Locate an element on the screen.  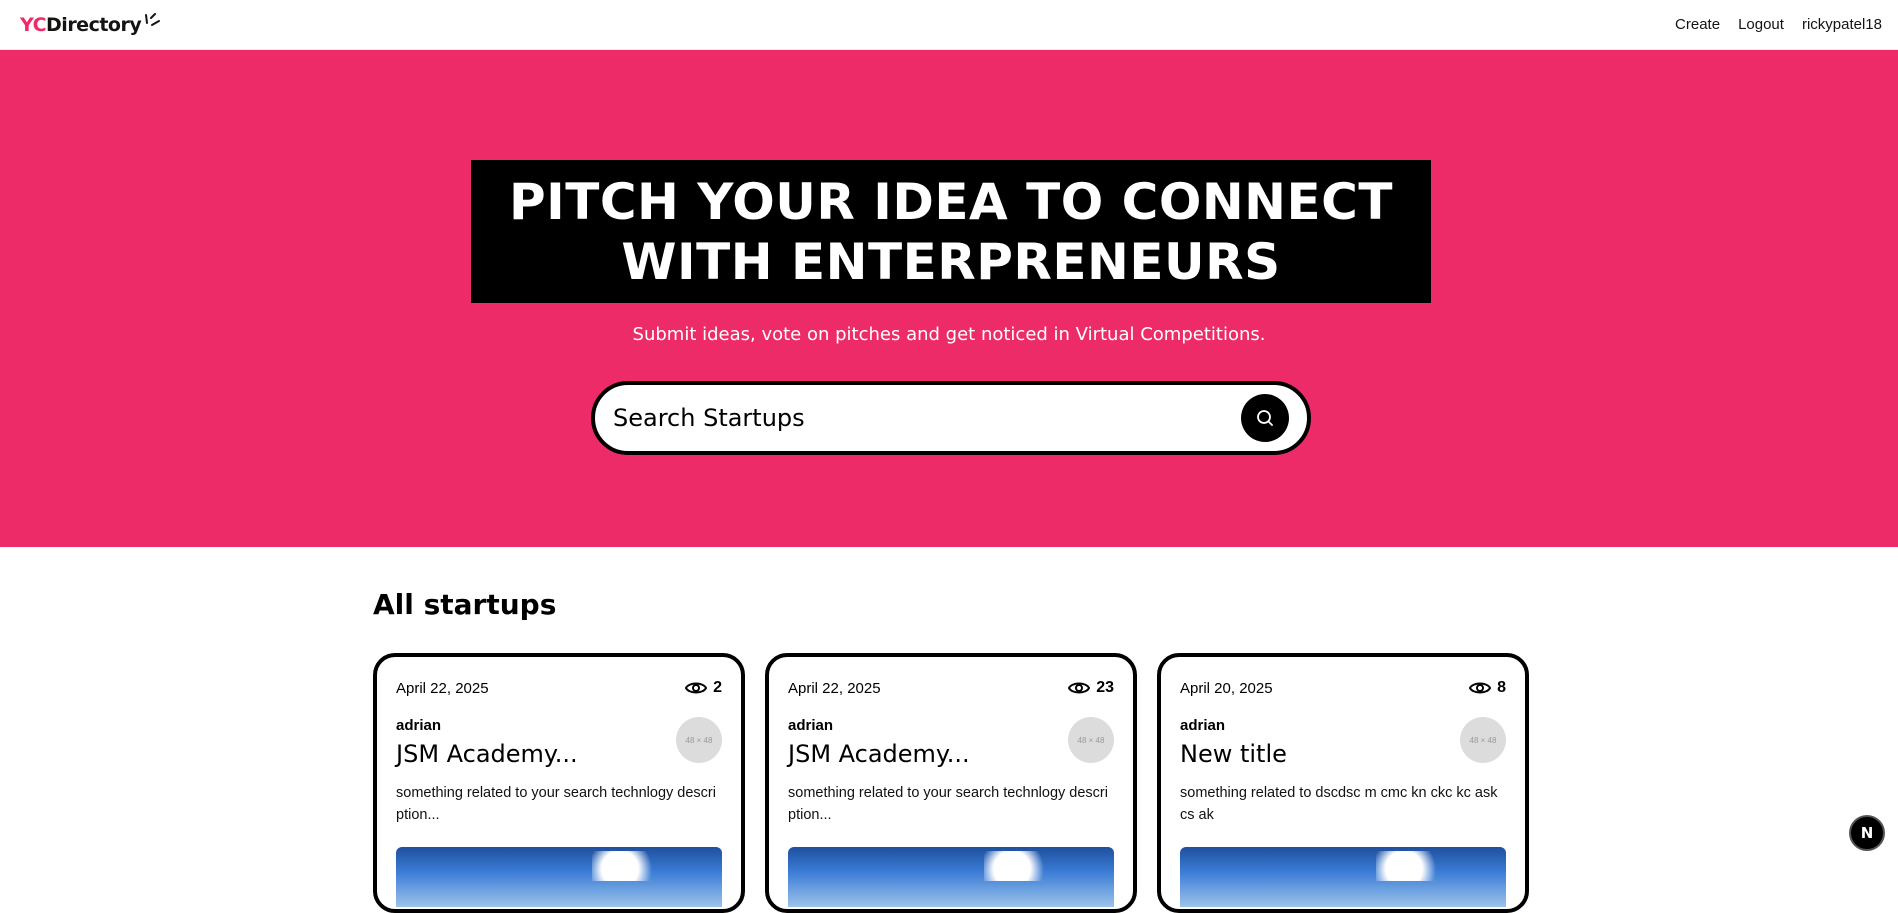
search-icon is located at coordinates (1265, 418).